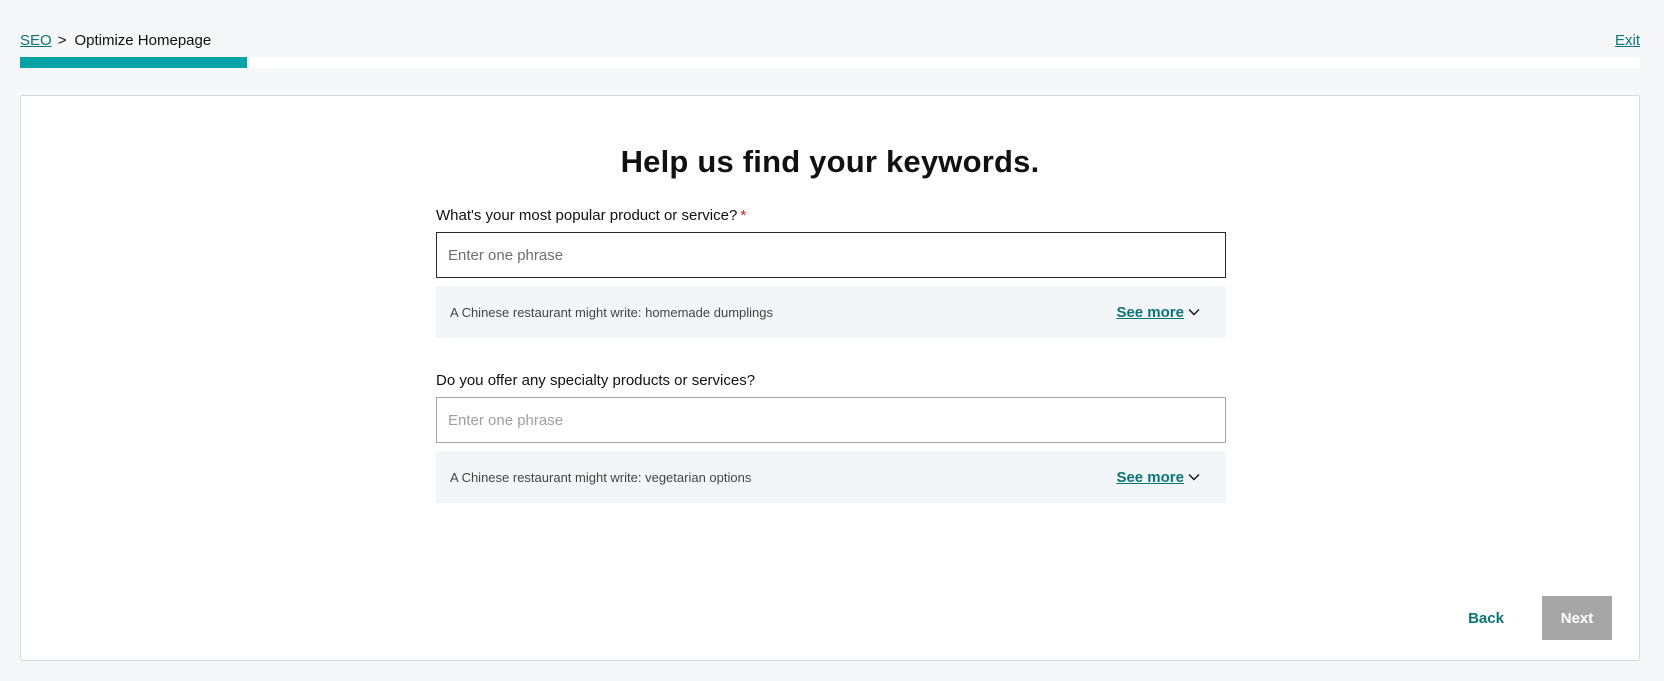 This screenshot has width=1664, height=681. I want to click on specialty-product-see-more: See more, so click(1158, 477).